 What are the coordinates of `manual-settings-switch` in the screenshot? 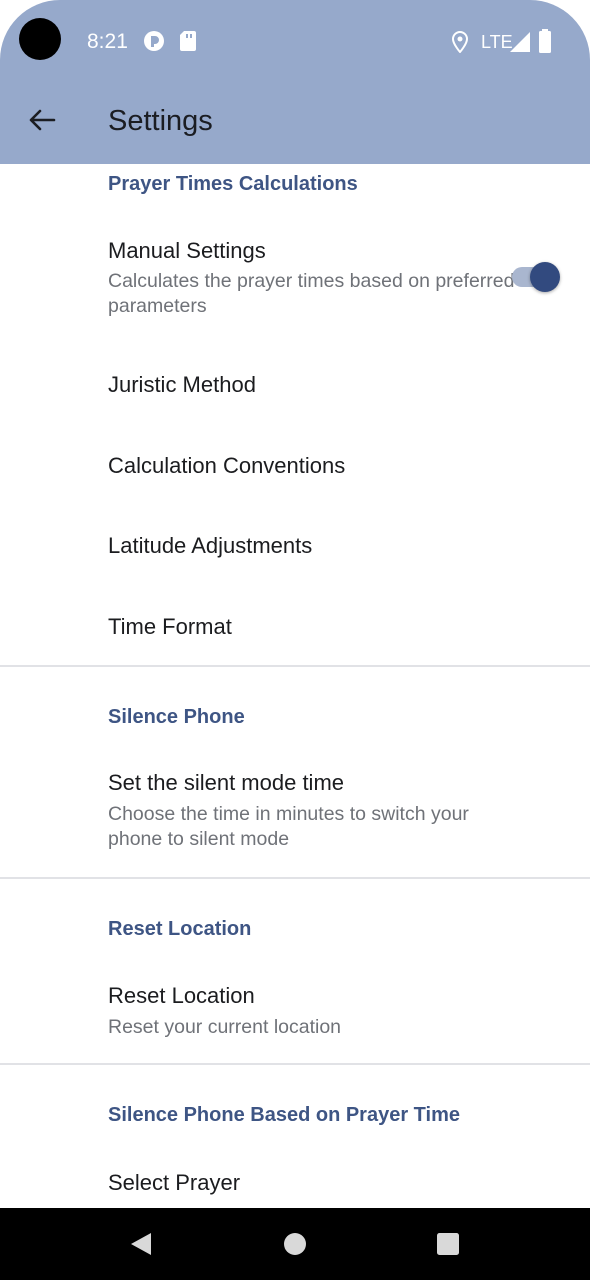 It's located at (537, 278).